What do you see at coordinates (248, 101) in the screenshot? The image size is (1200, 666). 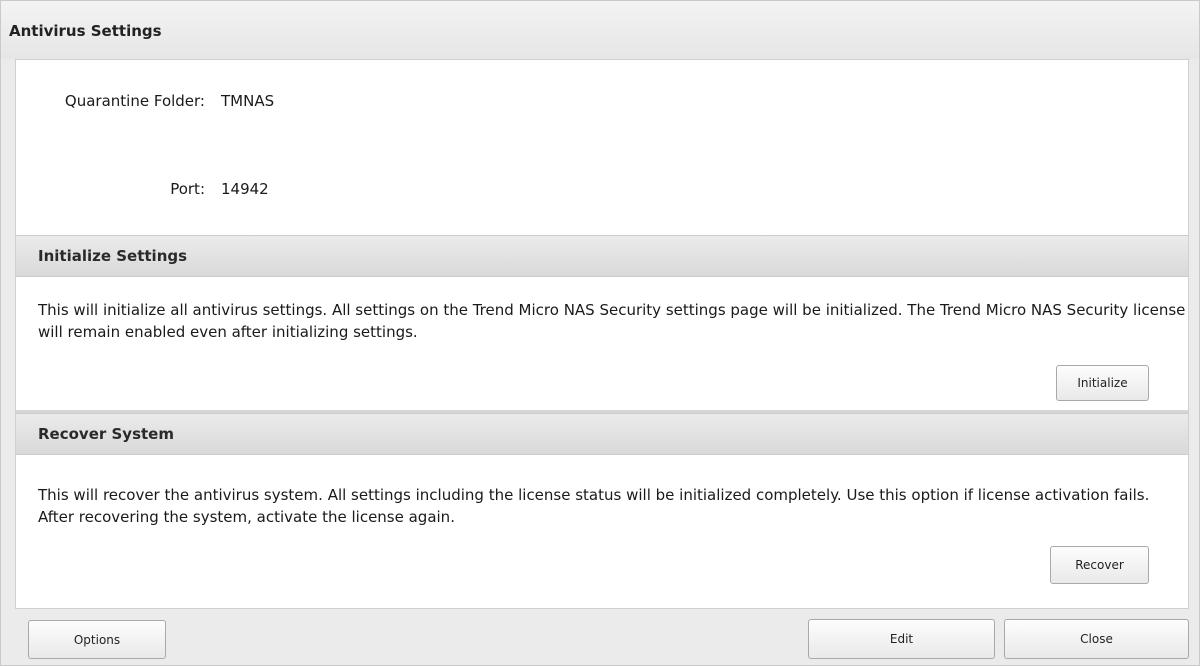 I see `quarantine-folder-value: TMNAS` at bounding box center [248, 101].